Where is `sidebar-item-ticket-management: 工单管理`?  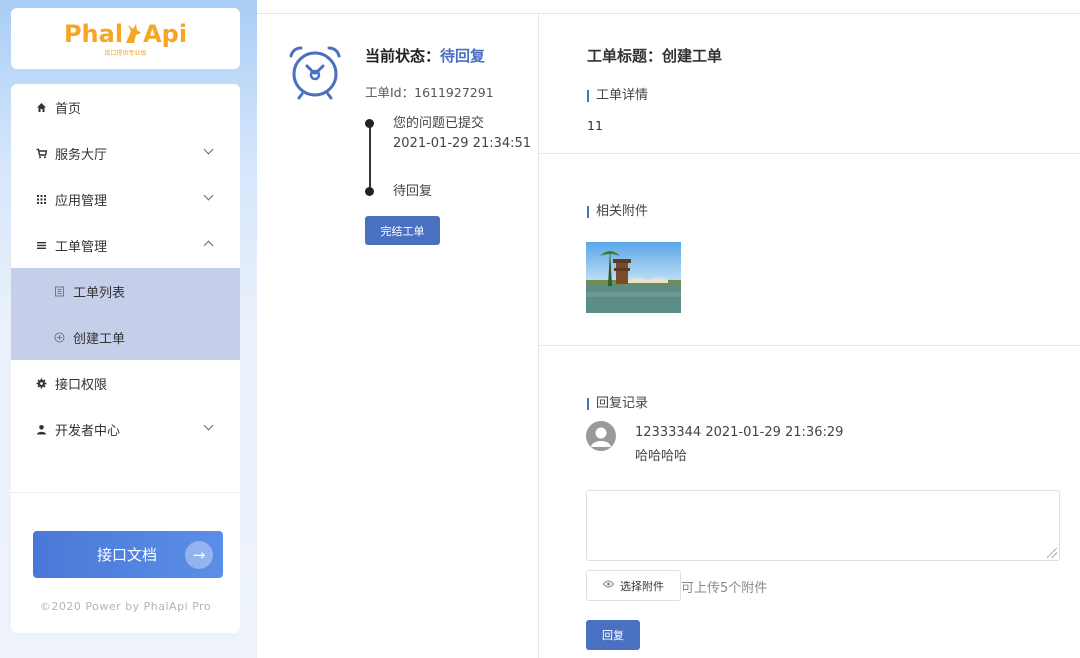 sidebar-item-ticket-management: 工单管理 is located at coordinates (125, 245).